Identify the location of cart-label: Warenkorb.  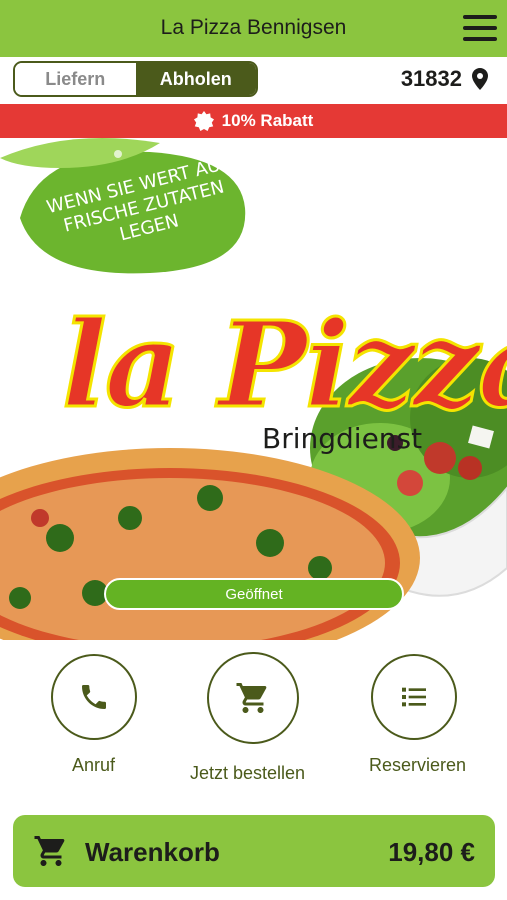
(152, 852).